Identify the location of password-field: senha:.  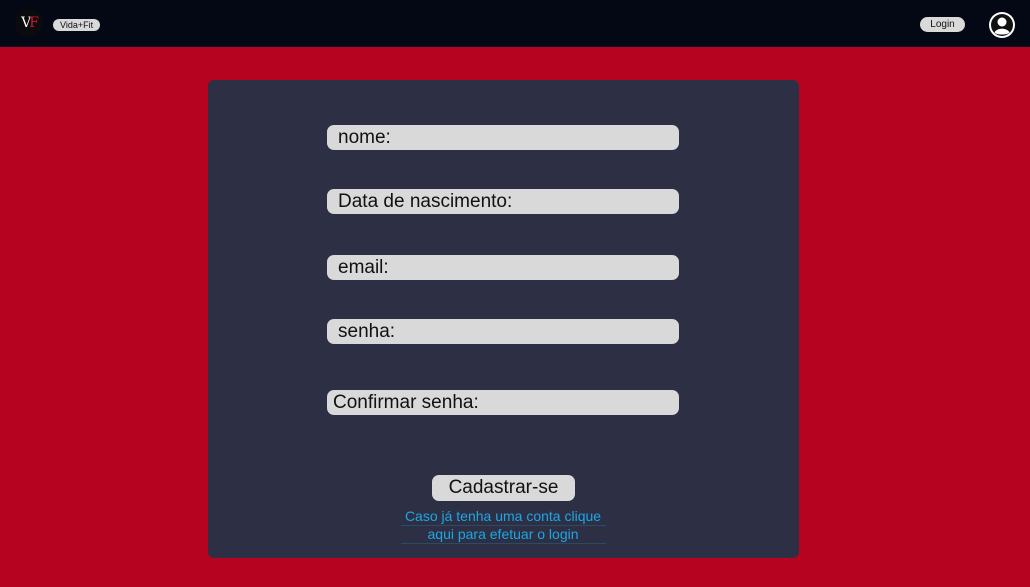
(503, 331).